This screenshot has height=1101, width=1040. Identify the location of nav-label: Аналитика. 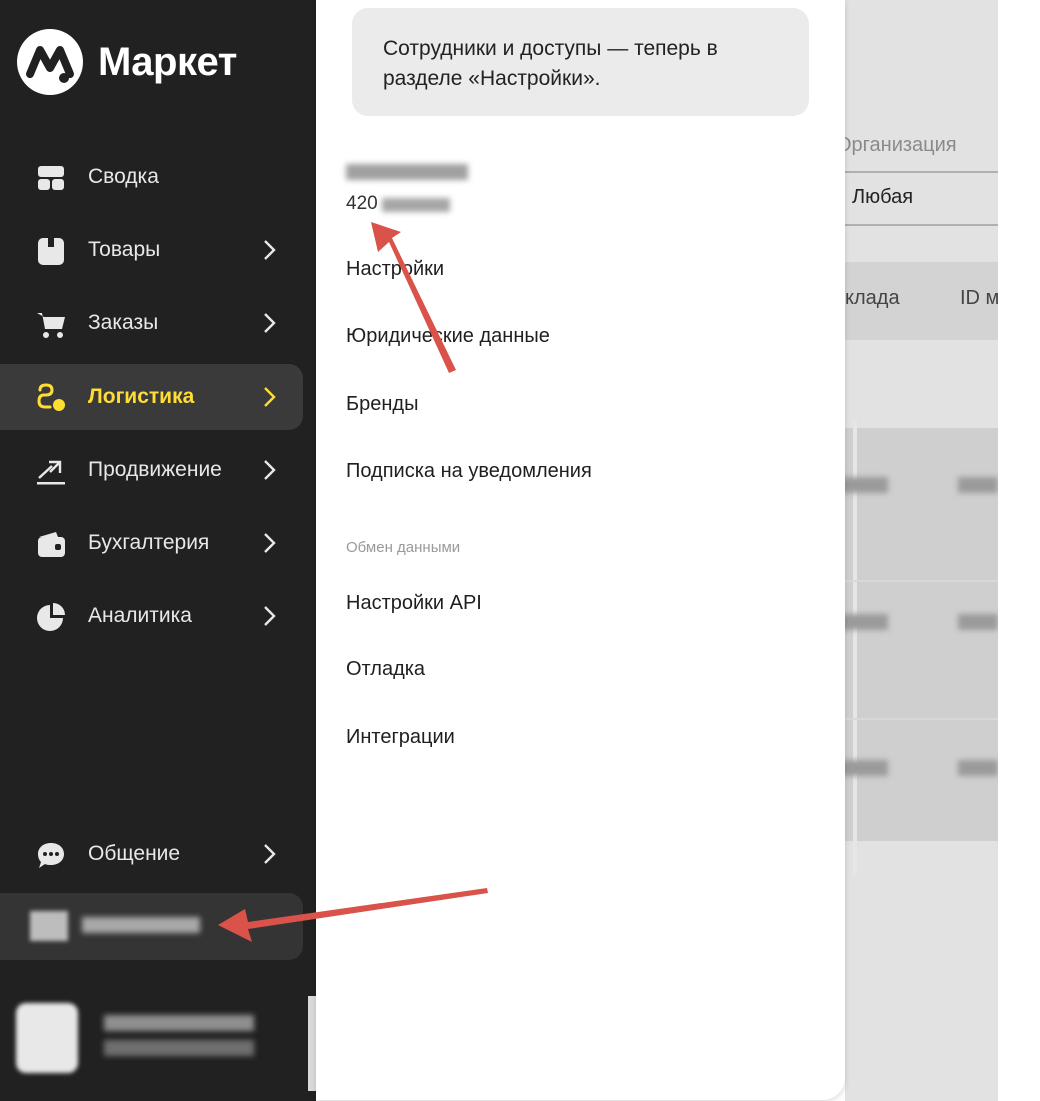
(140, 615).